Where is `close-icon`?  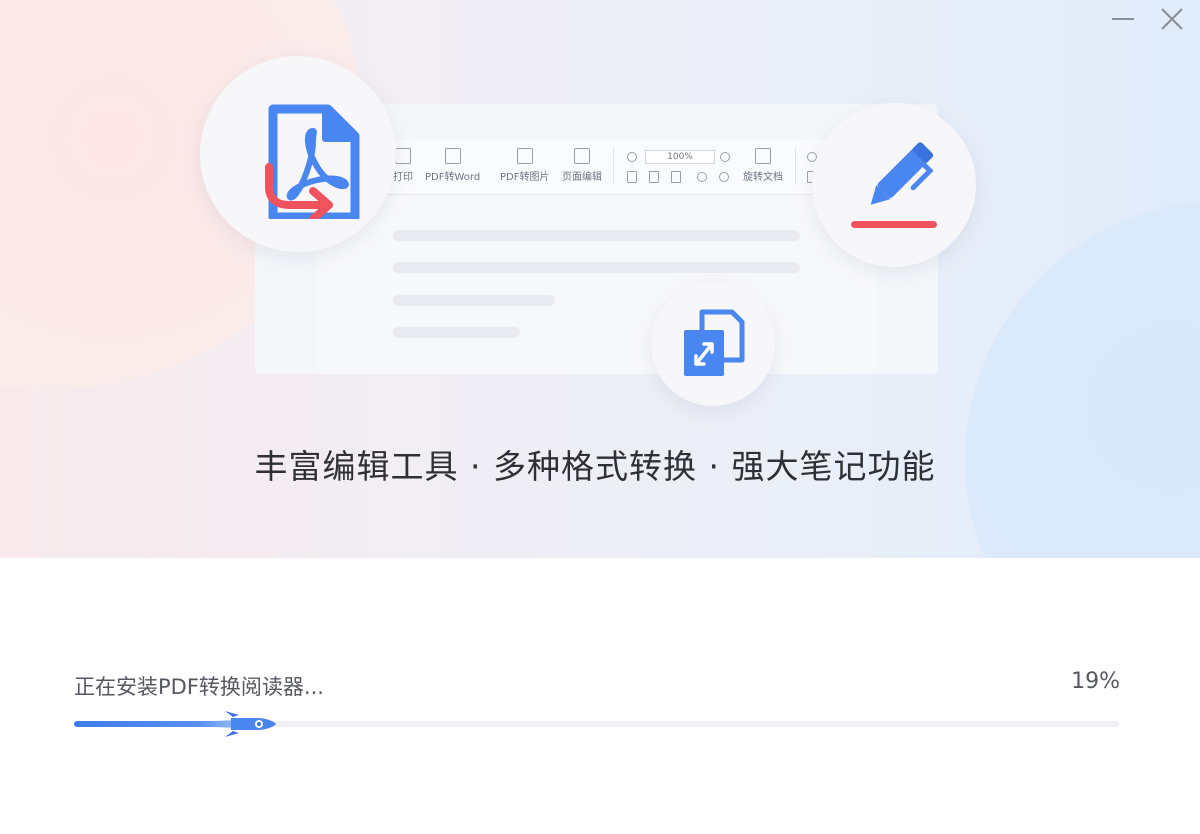
close-icon is located at coordinates (1172, 19).